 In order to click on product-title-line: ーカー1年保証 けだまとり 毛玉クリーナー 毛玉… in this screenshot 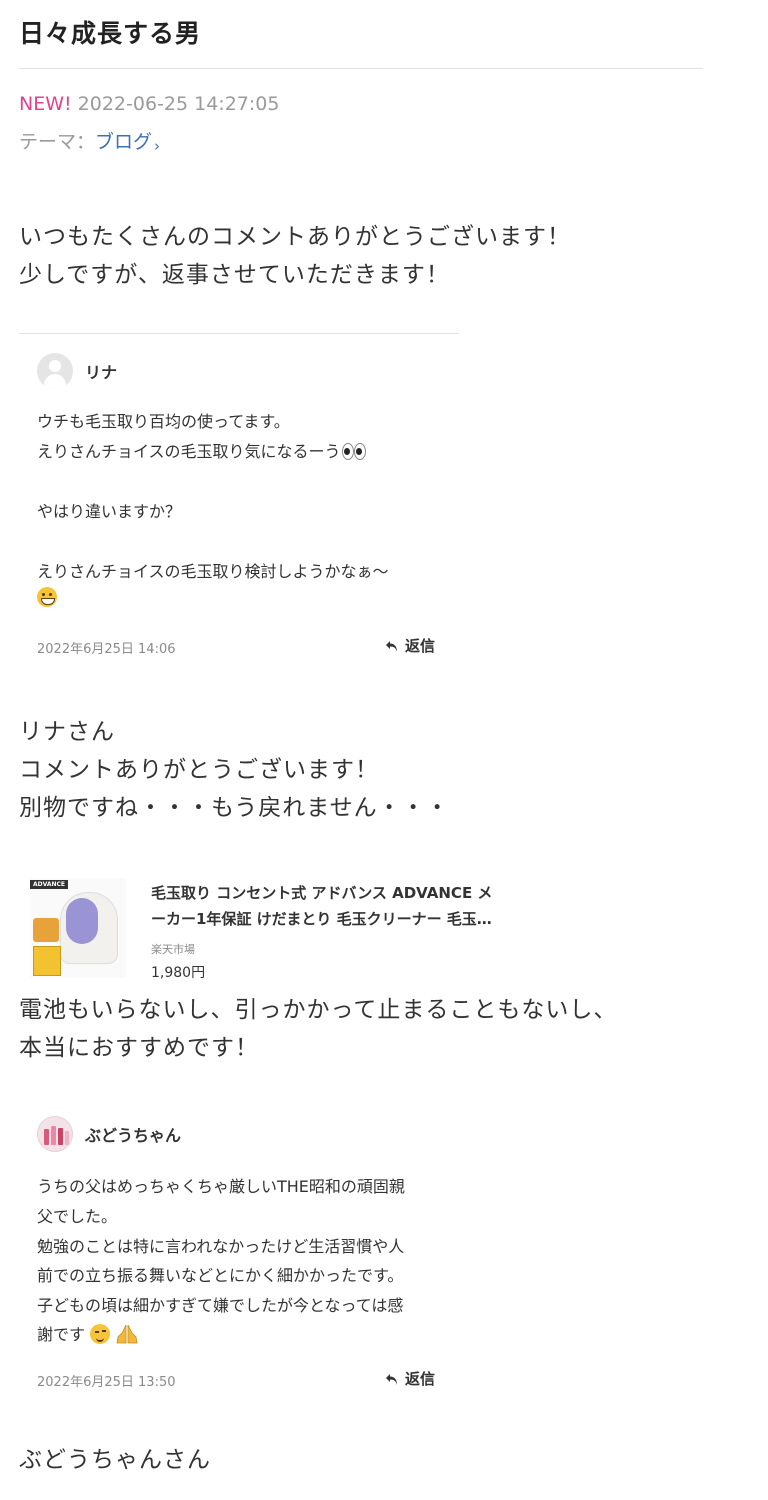, I will do `click(321, 919)`.